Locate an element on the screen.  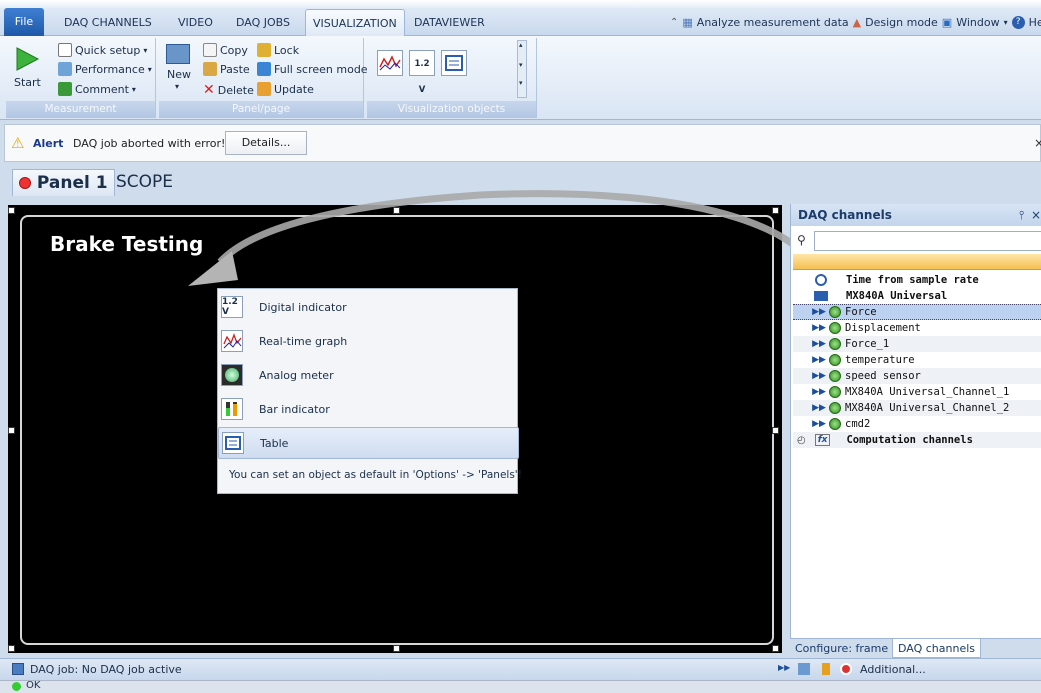
group-label-panel-page: Panel/page is located at coordinates (261, 109).